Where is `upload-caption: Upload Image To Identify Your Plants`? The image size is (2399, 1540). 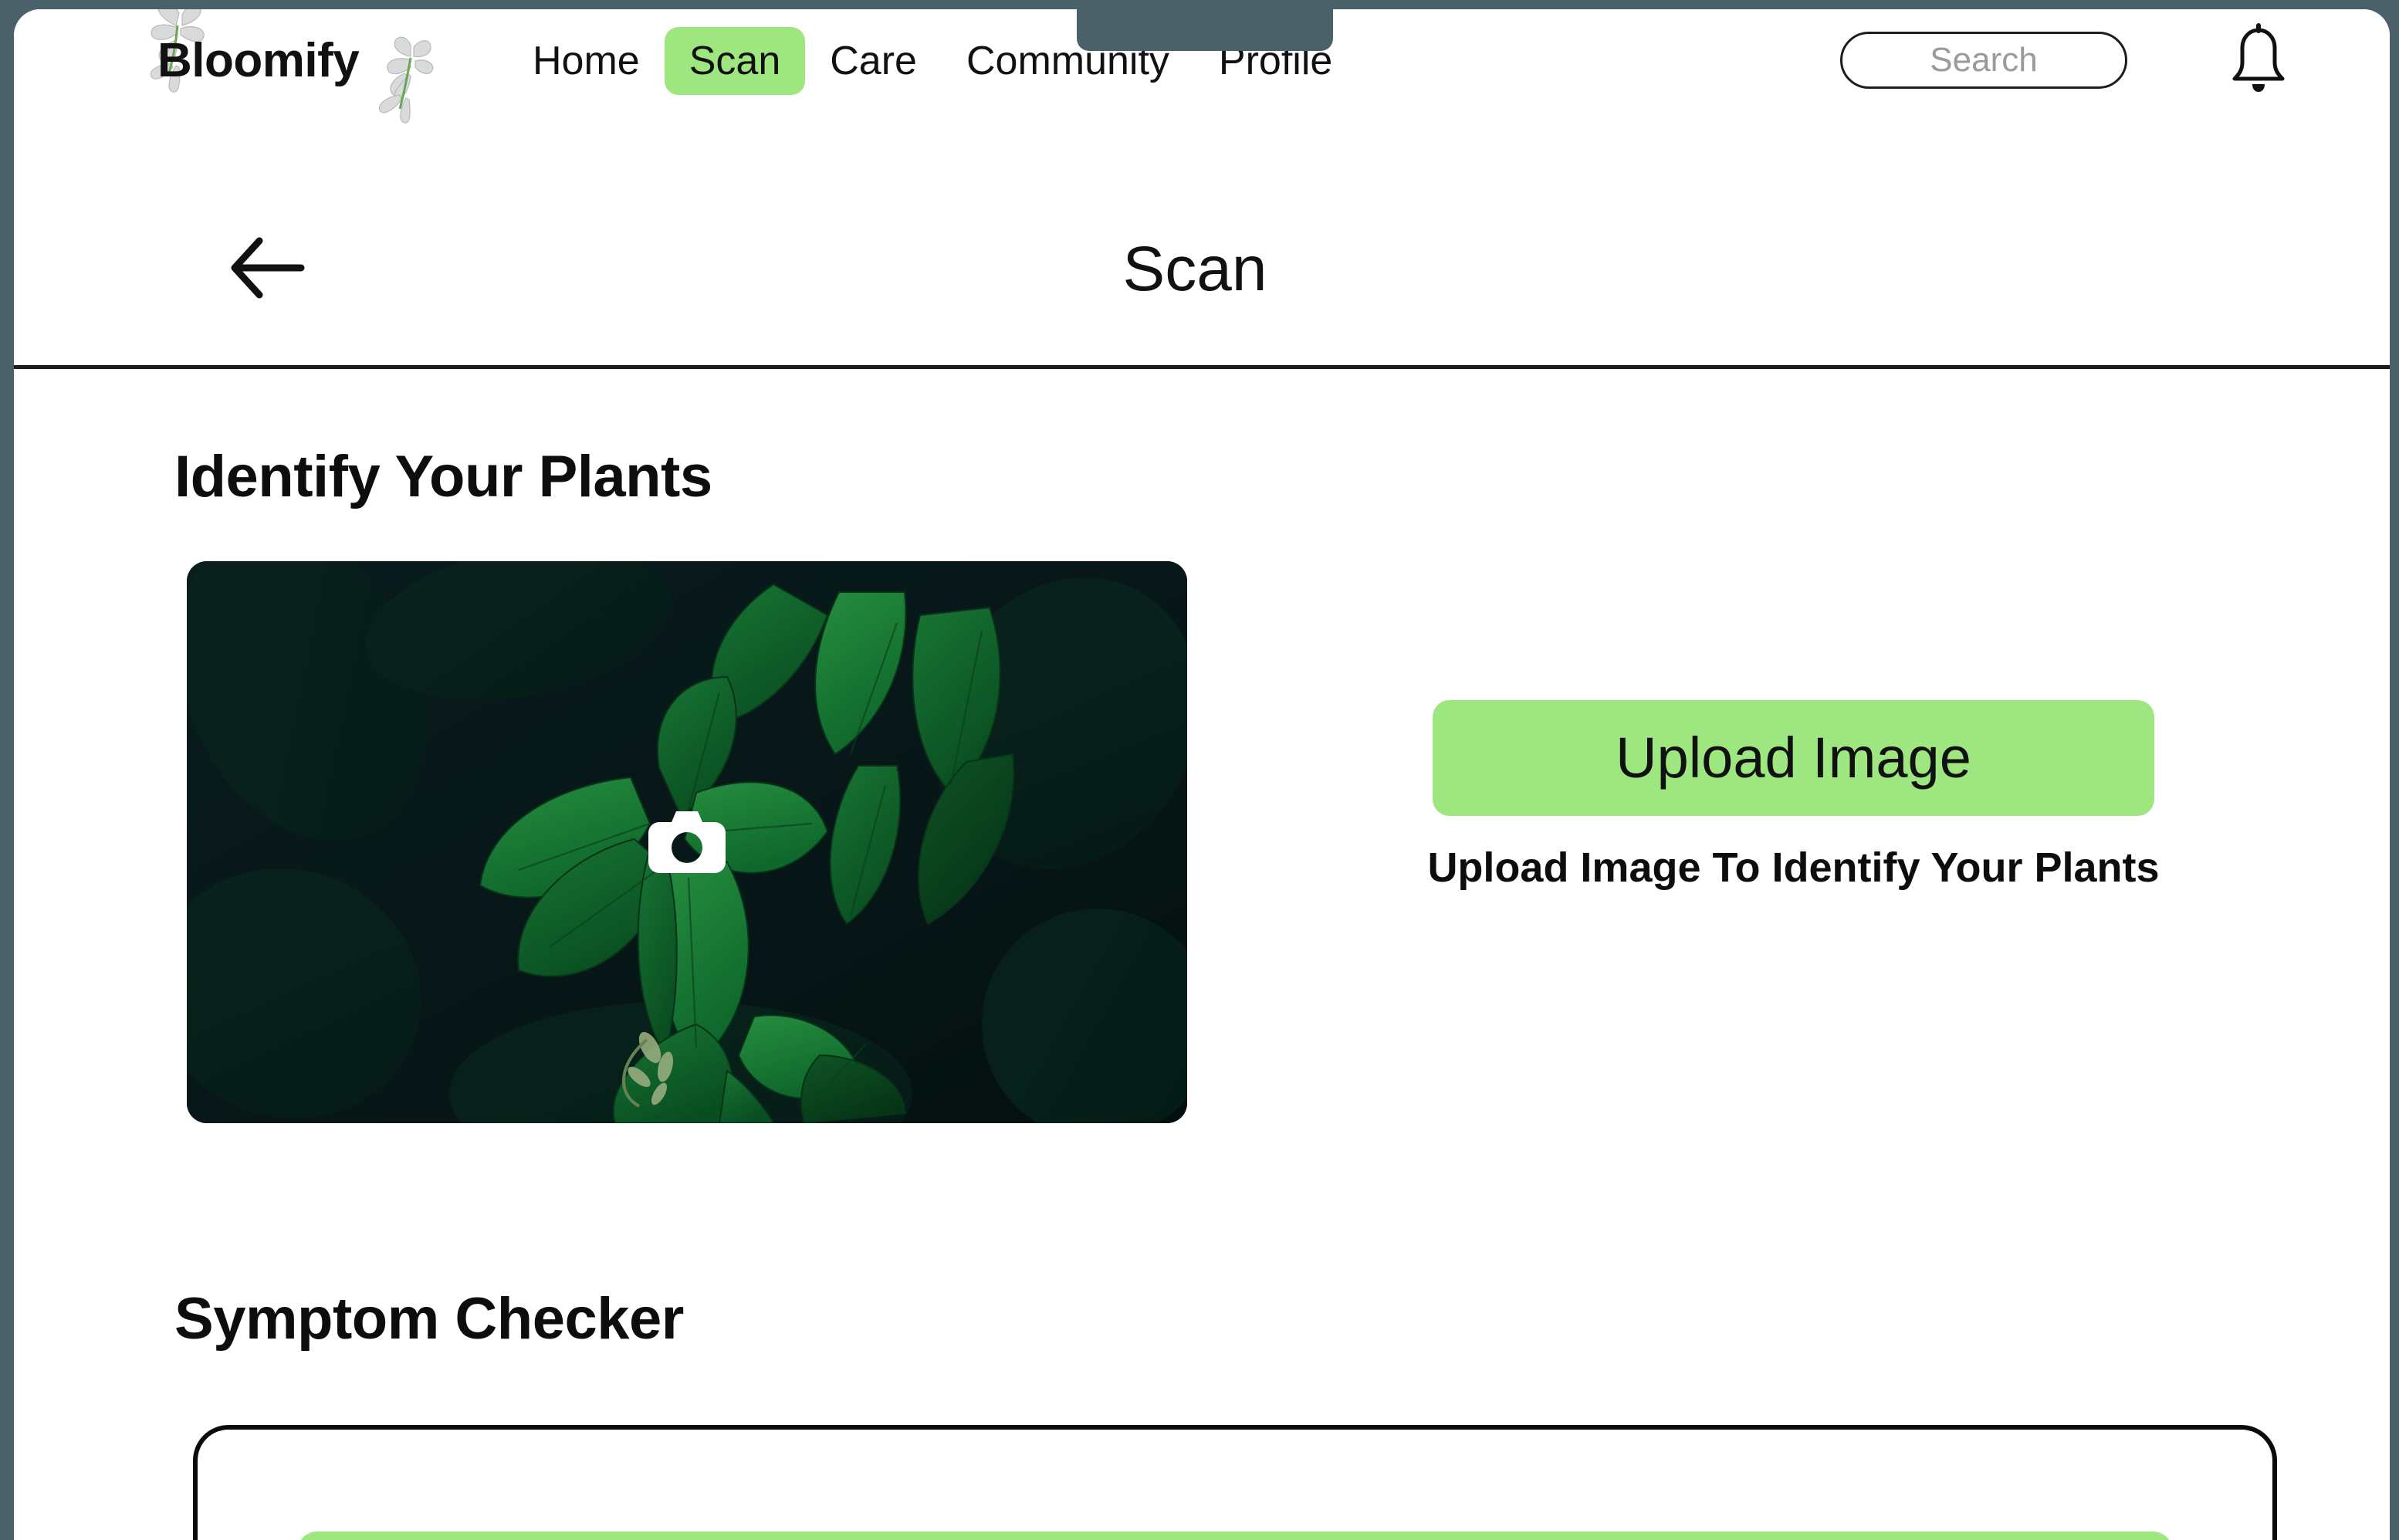 upload-caption: Upload Image To Identify Your Plants is located at coordinates (1793, 867).